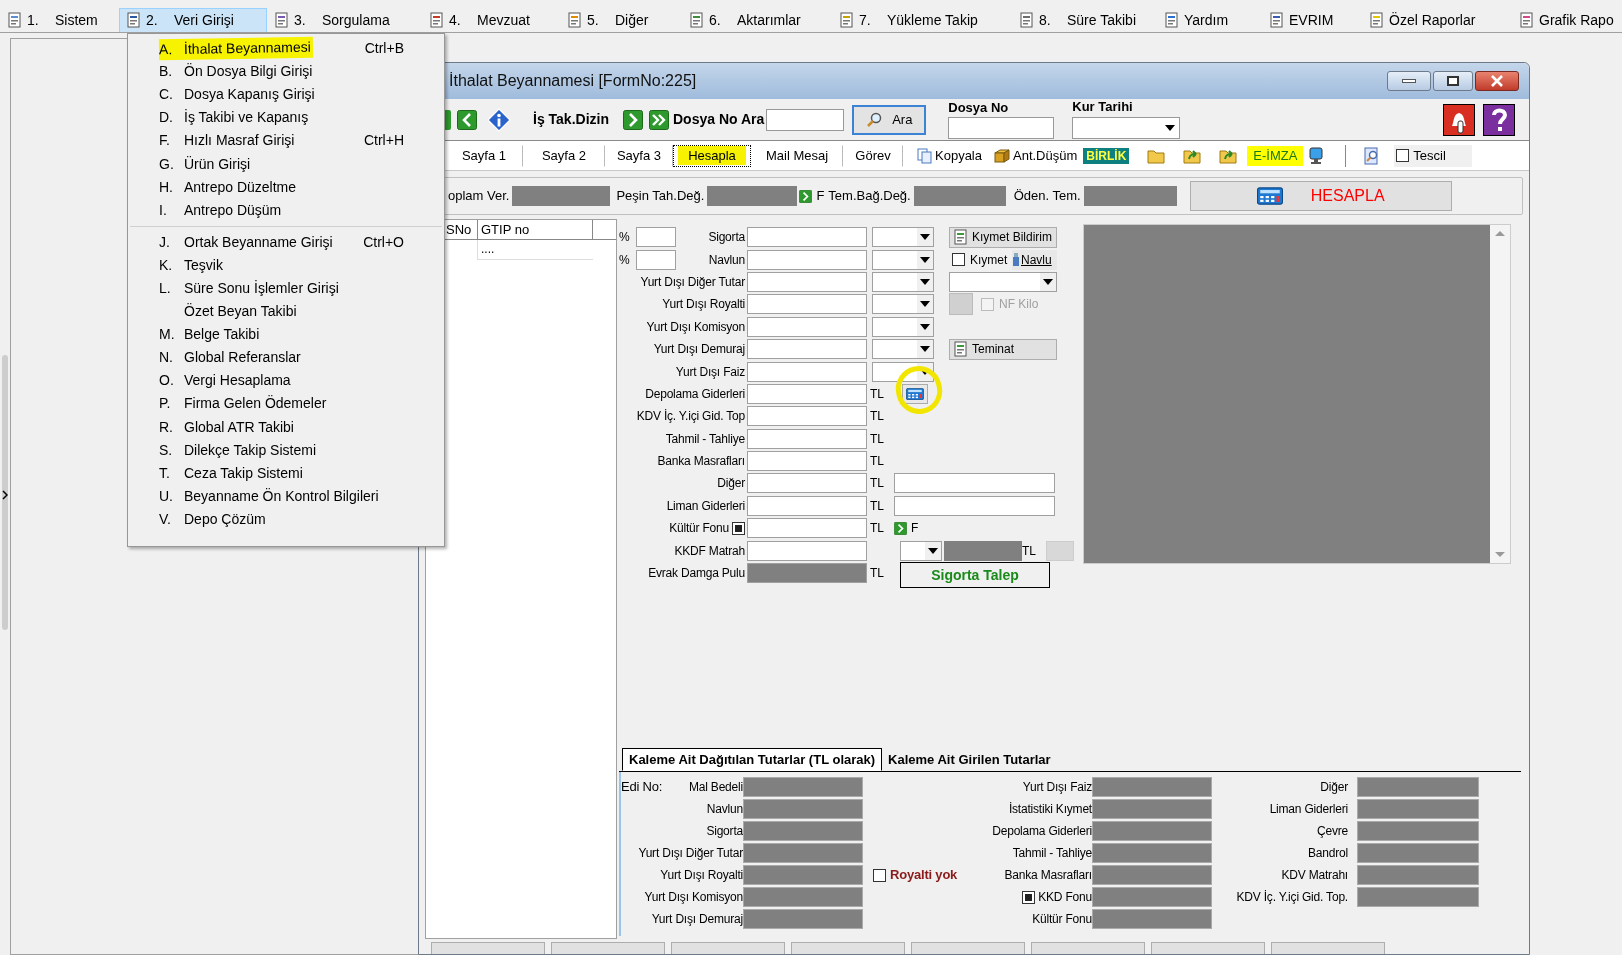 This screenshot has width=1622, height=955. Describe the element at coordinates (286, 210) in the screenshot. I see `menu-item: I. Antrepo Düşüm` at that location.